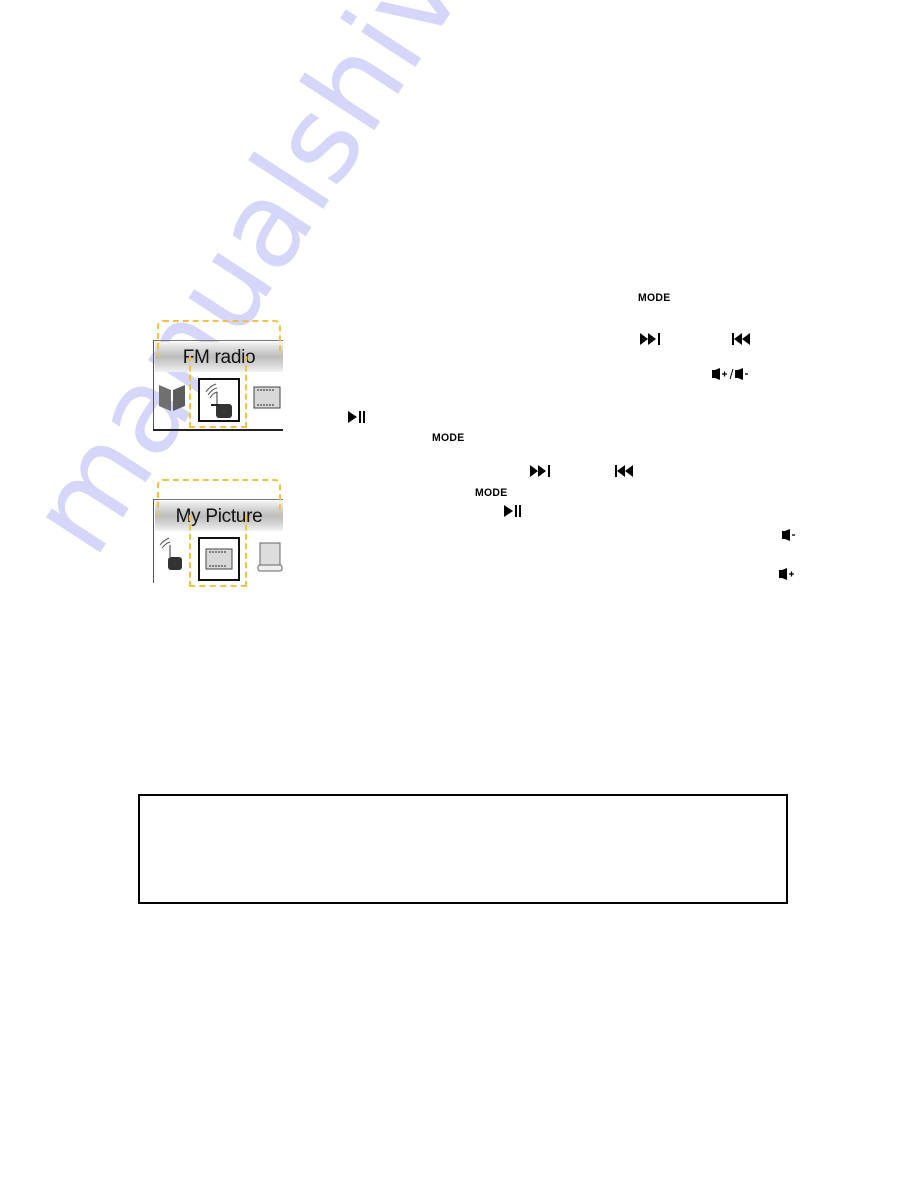 The width and height of the screenshot is (918, 1188). Describe the element at coordinates (172, 398) in the screenshot. I see `book-icon` at that location.